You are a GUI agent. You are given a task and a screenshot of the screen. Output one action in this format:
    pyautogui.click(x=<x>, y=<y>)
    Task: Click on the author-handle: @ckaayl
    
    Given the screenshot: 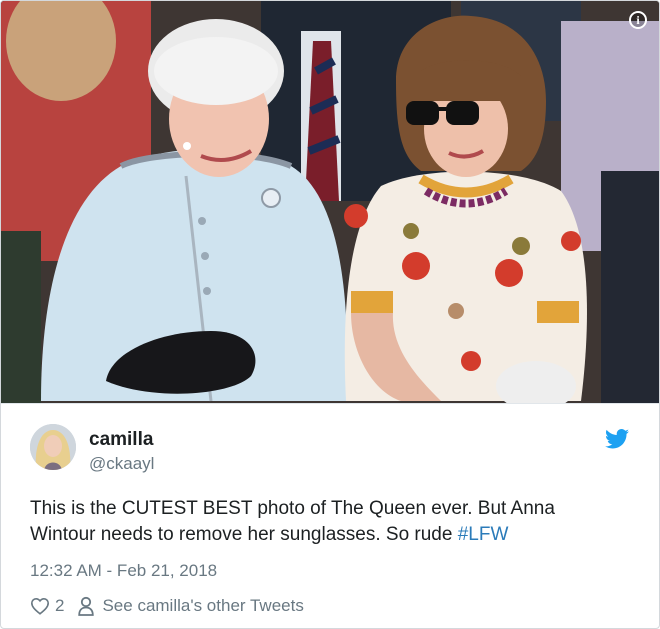 What is the action you would take?
    pyautogui.click(x=121, y=464)
    